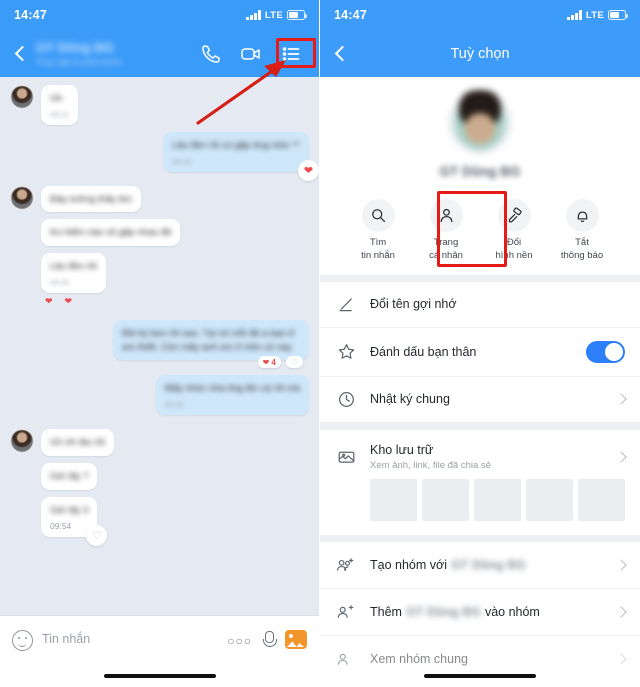  What do you see at coordinates (22, 640) in the screenshot?
I see `smiley-icon` at bounding box center [22, 640].